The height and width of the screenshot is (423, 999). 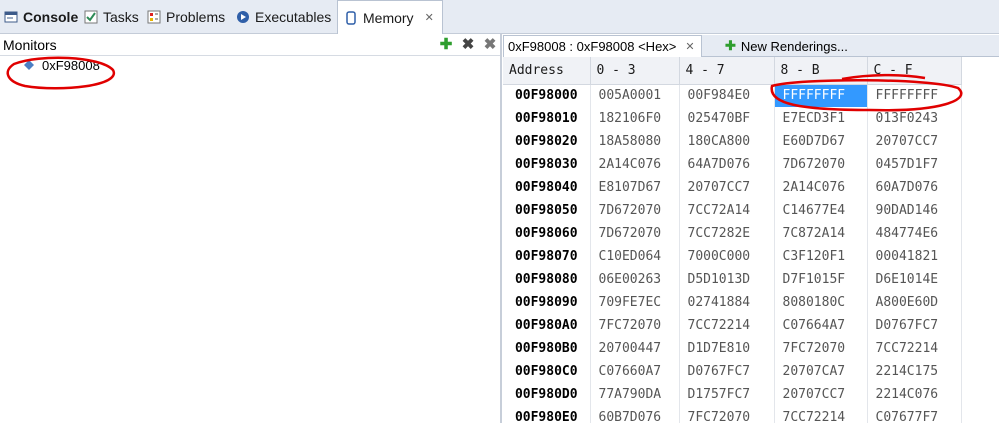 What do you see at coordinates (914, 233) in the screenshot?
I see `memory-value-cell: 484774E6` at bounding box center [914, 233].